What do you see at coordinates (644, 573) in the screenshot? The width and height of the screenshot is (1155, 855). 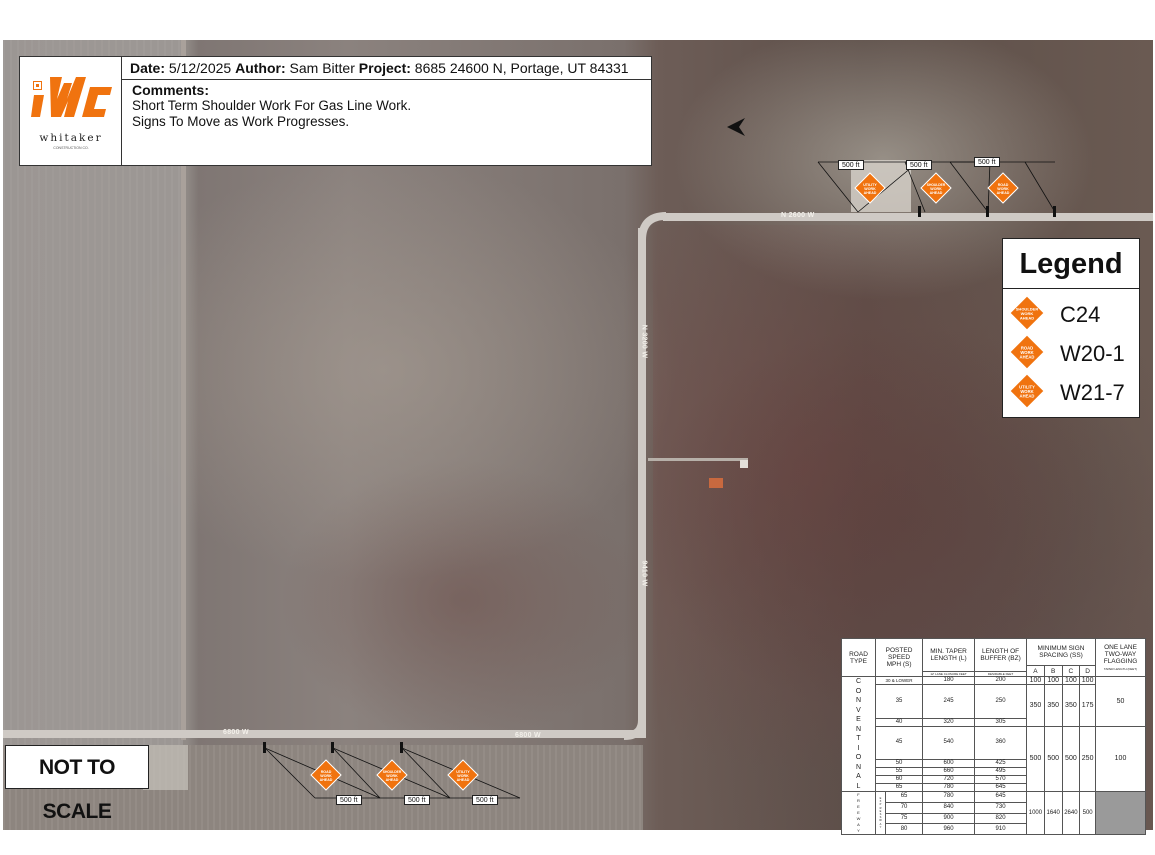 I see `road-label-vertical-lower: 9410 W` at bounding box center [644, 573].